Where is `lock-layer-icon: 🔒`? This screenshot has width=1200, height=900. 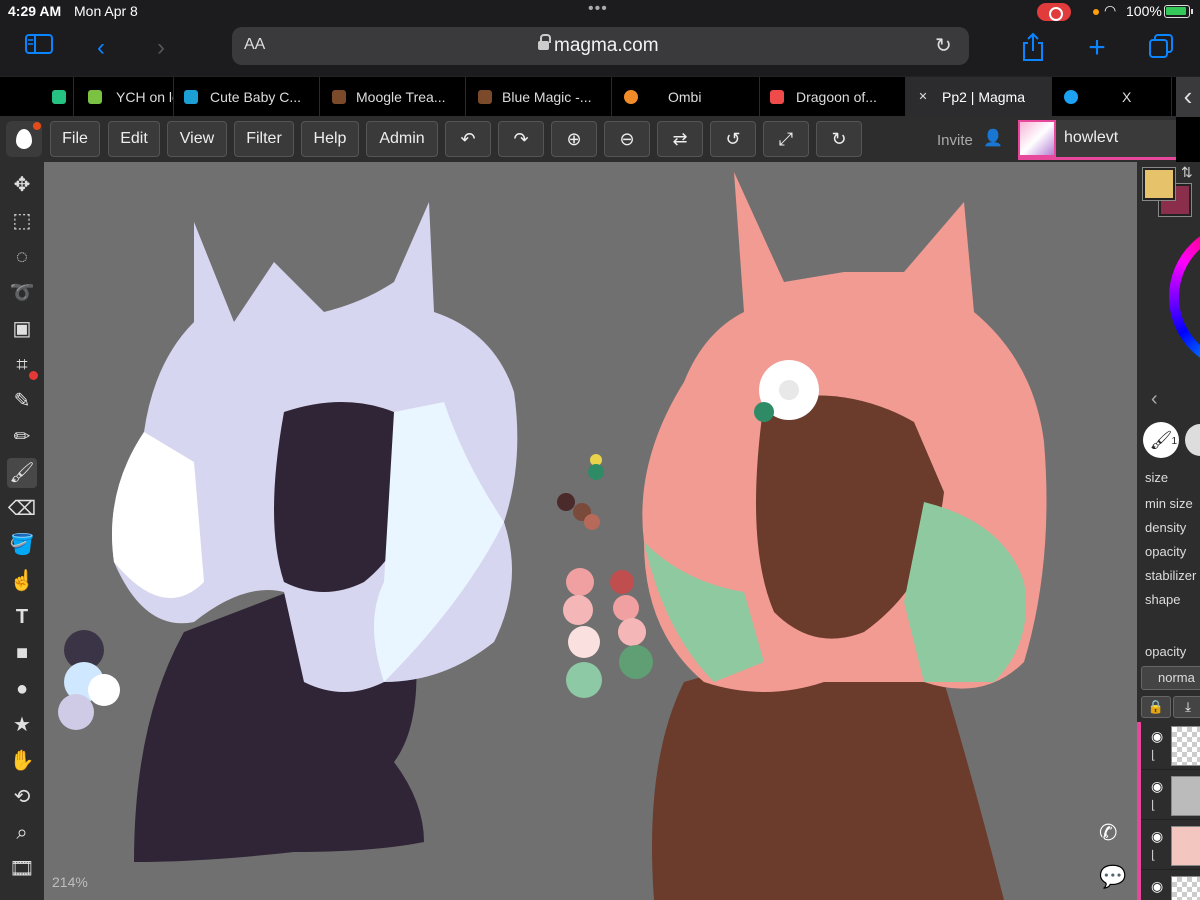
lock-layer-icon: 🔒 is located at coordinates (1156, 707).